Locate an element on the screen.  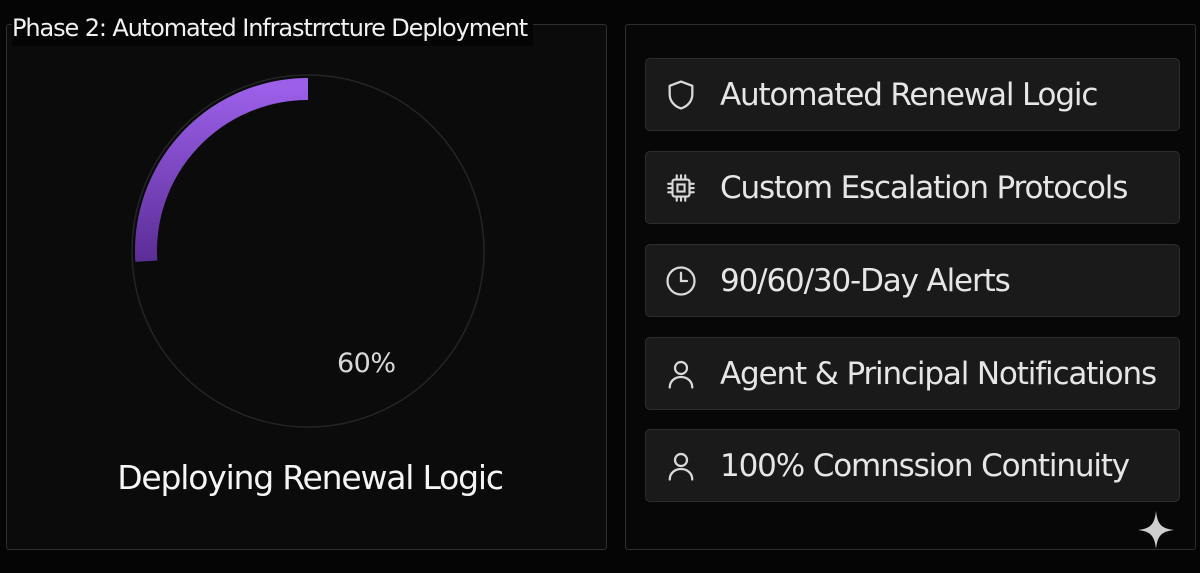
feature-item-day-alerts: 90/60/30-Day Alerts is located at coordinates (912, 280).